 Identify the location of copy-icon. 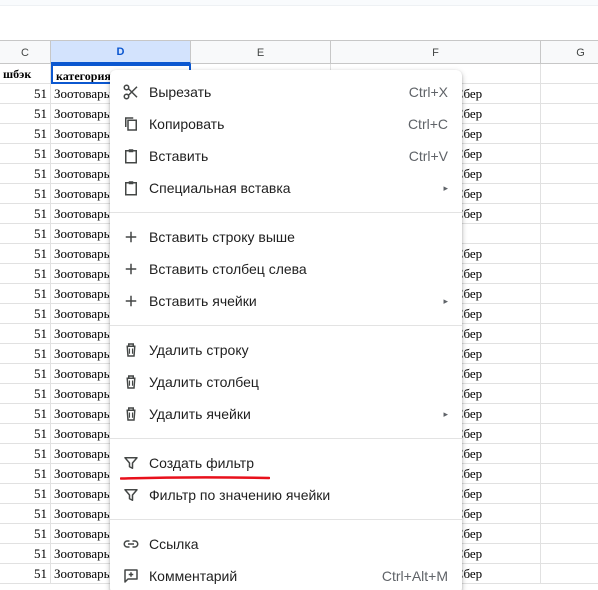
(131, 124).